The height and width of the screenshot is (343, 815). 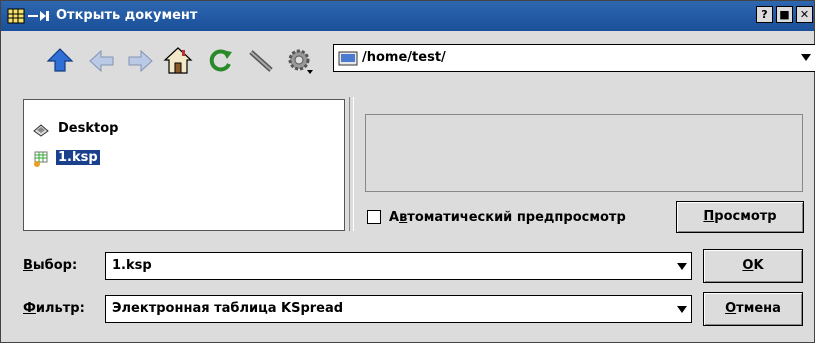 What do you see at coordinates (88, 128) in the screenshot?
I see `list-item-label: Desktop` at bounding box center [88, 128].